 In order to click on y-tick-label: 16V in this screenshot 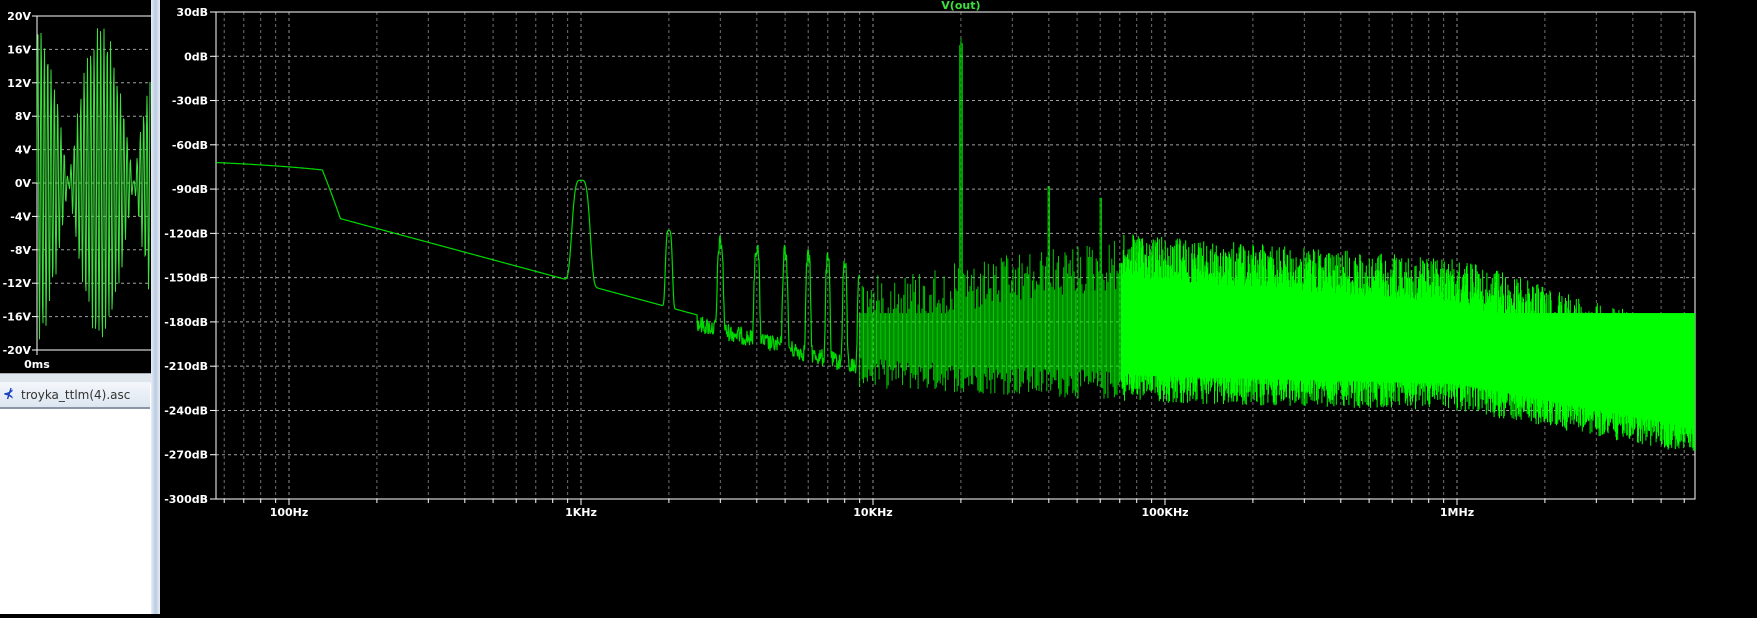, I will do `click(19, 49)`.